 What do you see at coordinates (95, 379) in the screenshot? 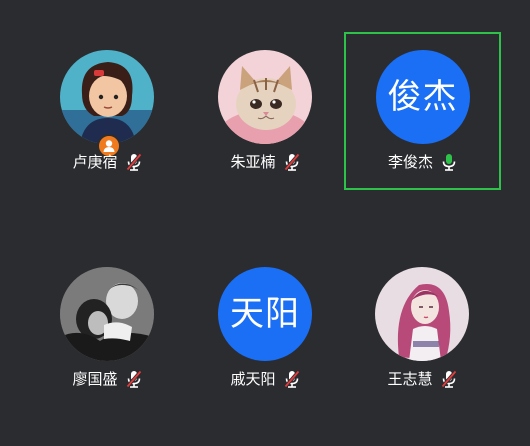
I see `participant-name: 廖国盛` at bounding box center [95, 379].